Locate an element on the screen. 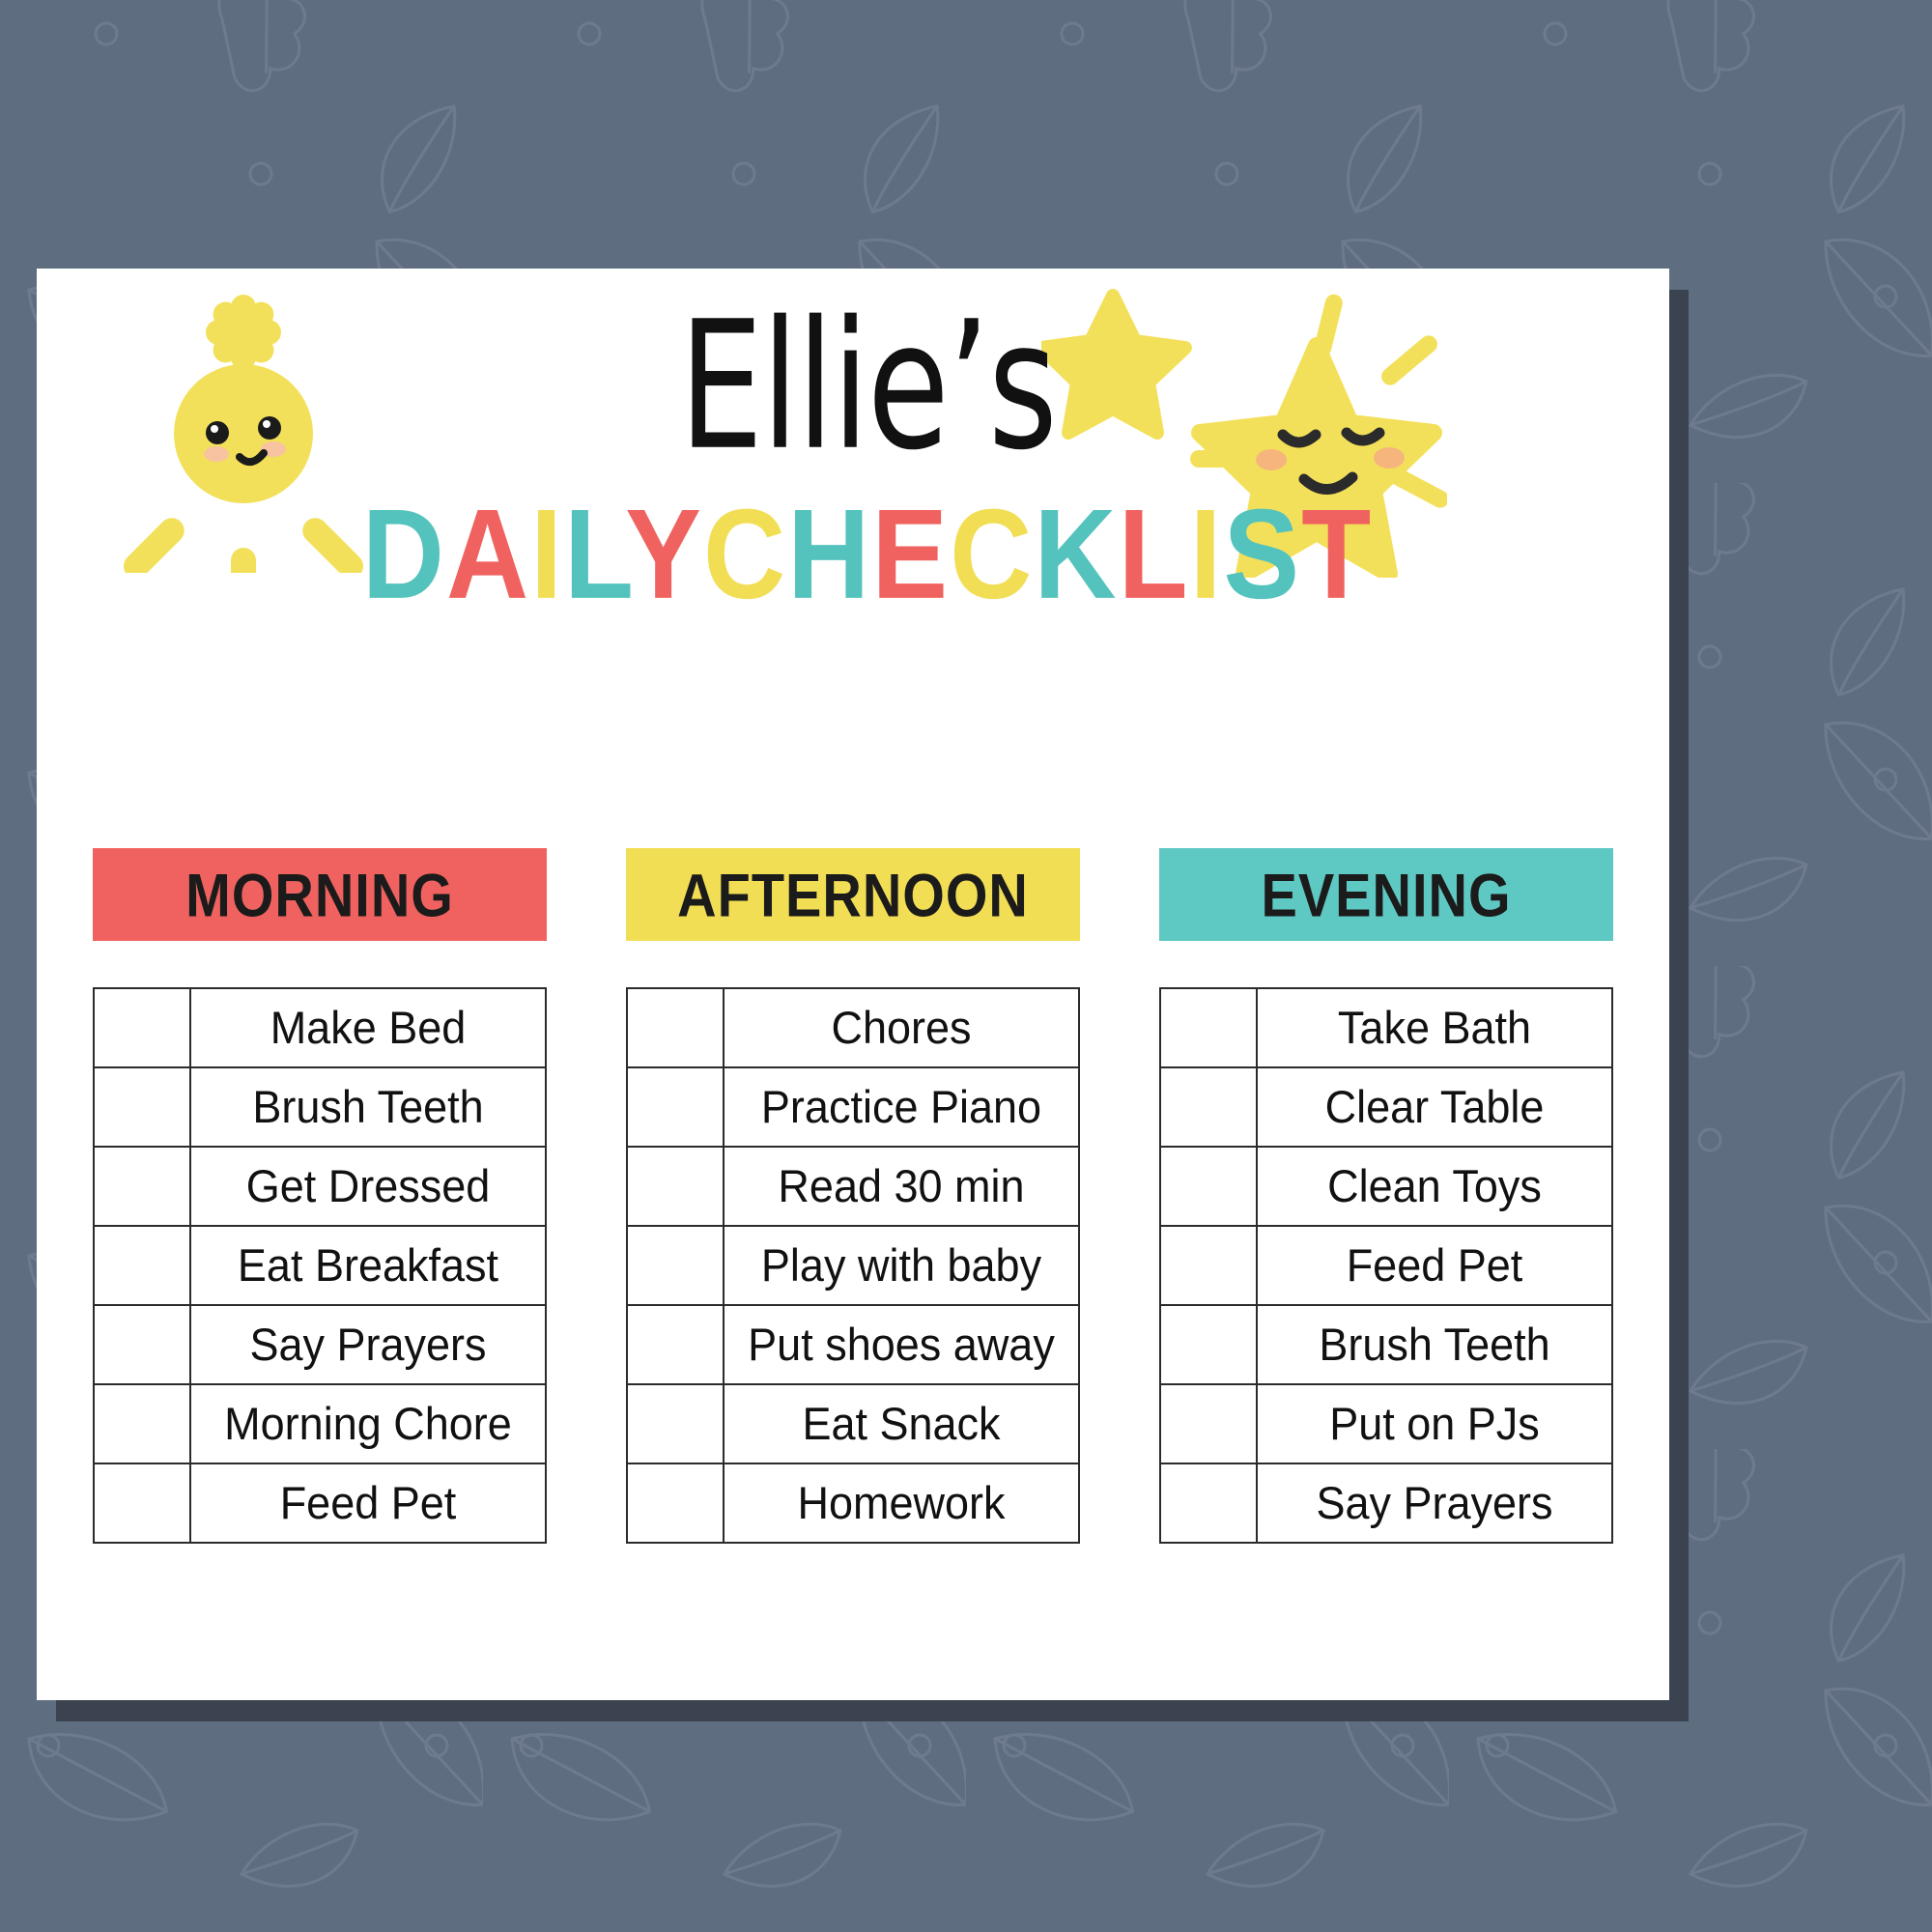 The width and height of the screenshot is (1932, 1932). task-label: Eat Breakfast is located at coordinates (368, 1265).